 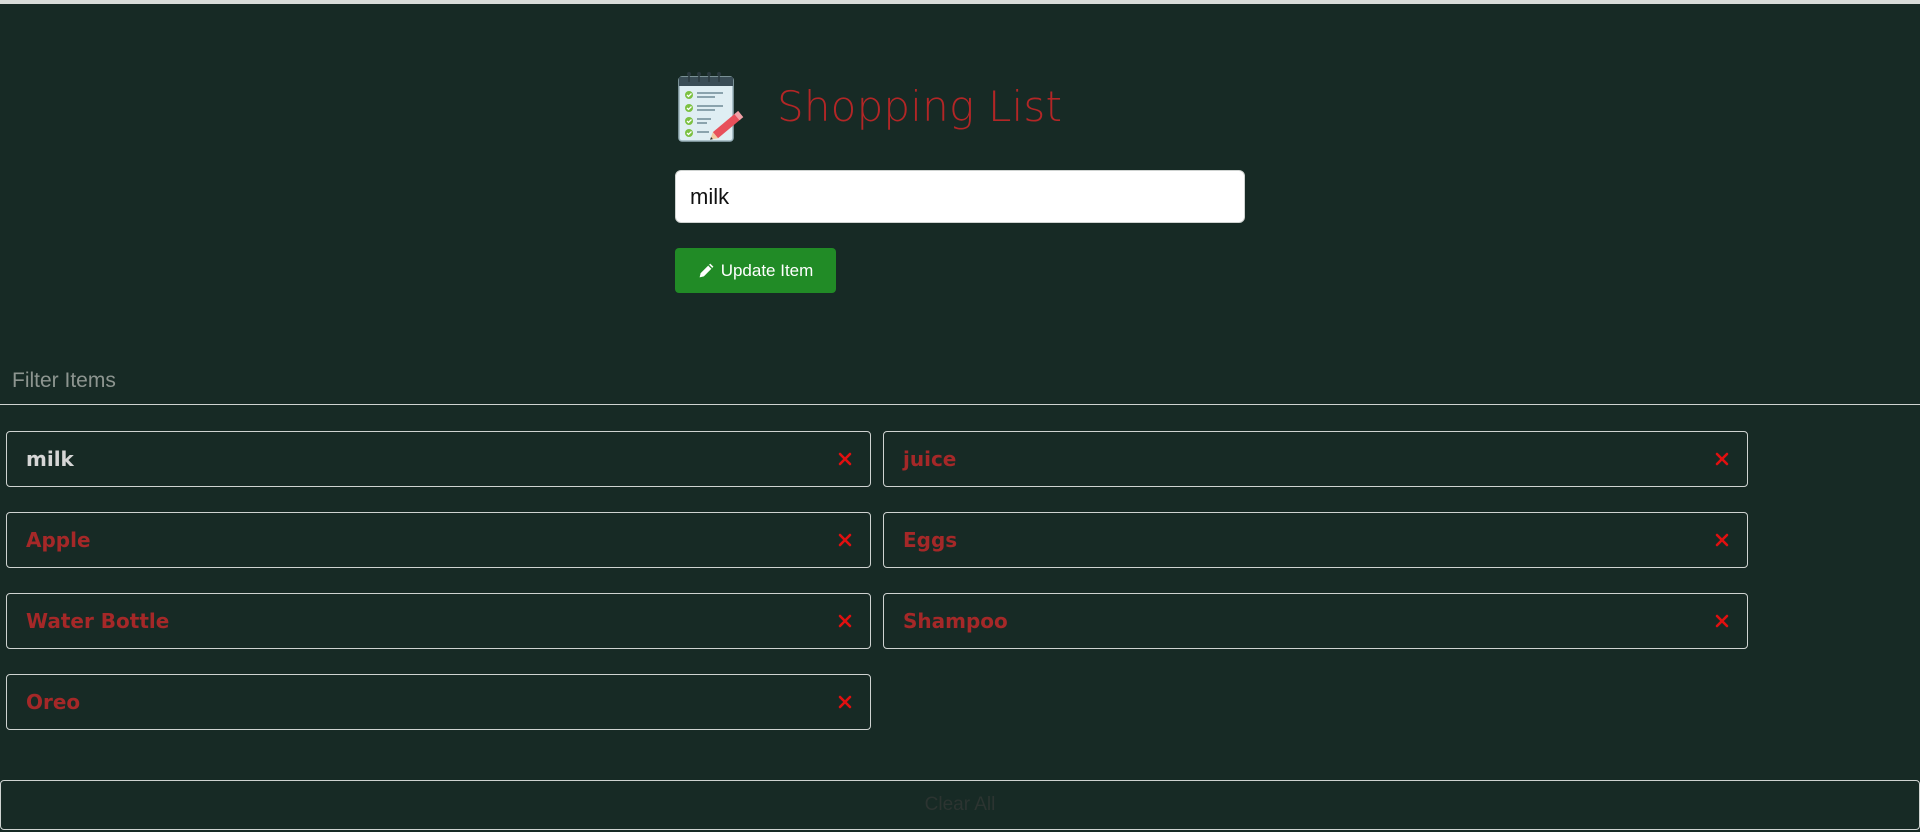 I want to click on list-item: Apple, so click(x=438, y=540).